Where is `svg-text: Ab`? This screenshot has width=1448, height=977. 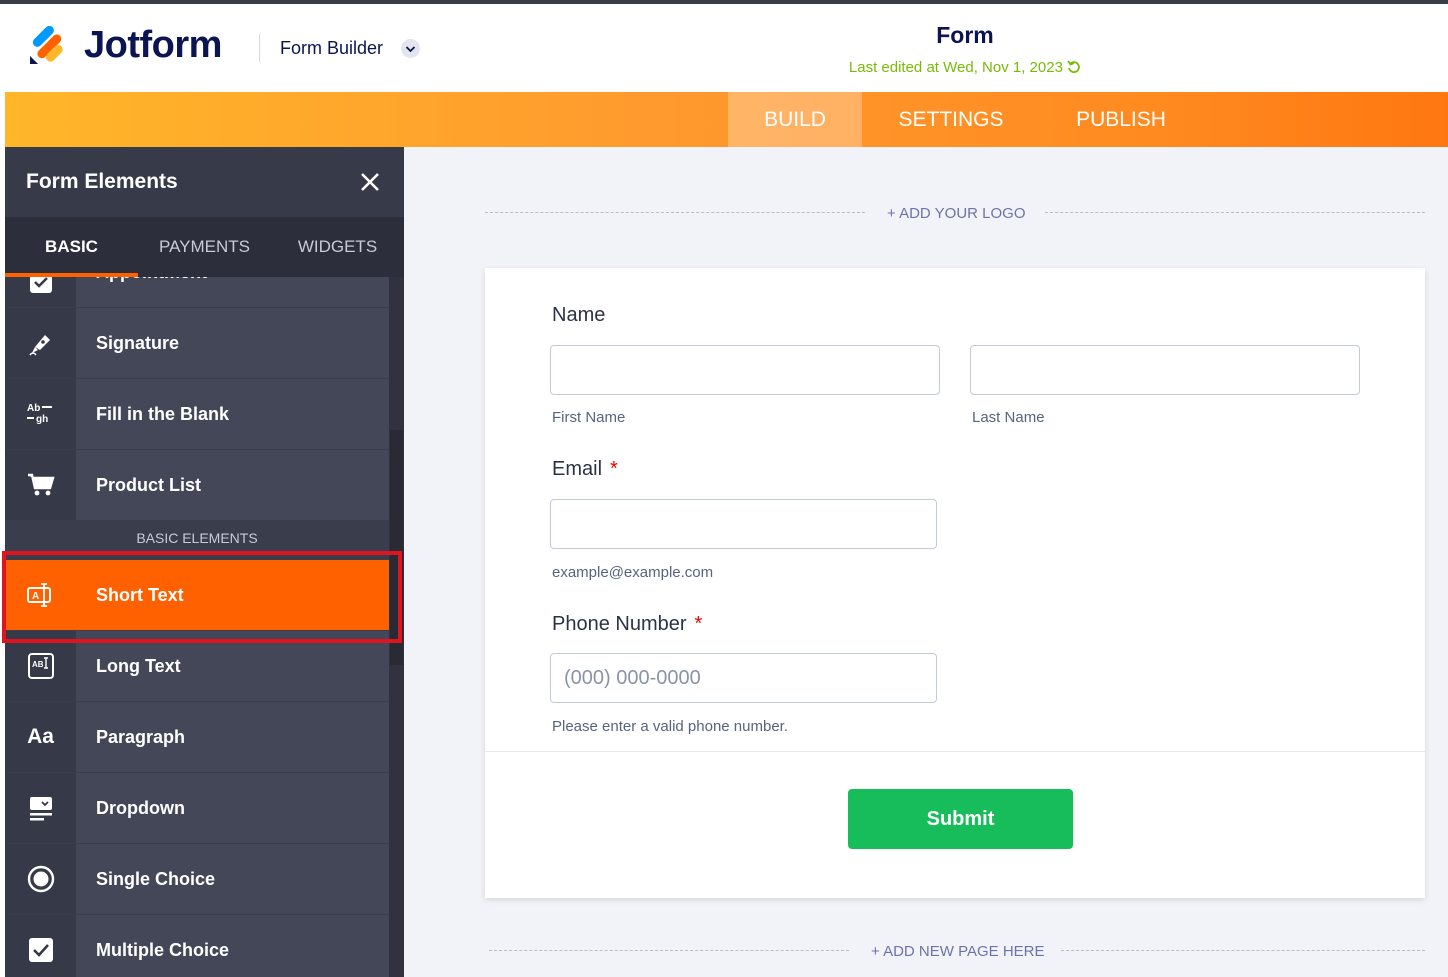
svg-text: Ab is located at coordinates (33, 408).